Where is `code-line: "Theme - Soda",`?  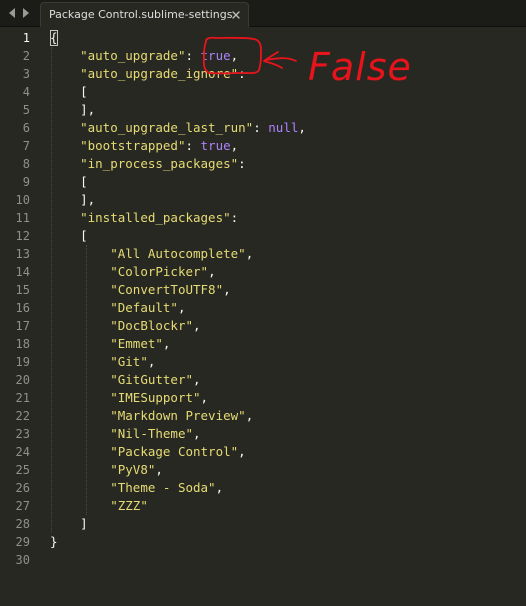
code-line: "Theme - Soda", is located at coordinates (178, 488).